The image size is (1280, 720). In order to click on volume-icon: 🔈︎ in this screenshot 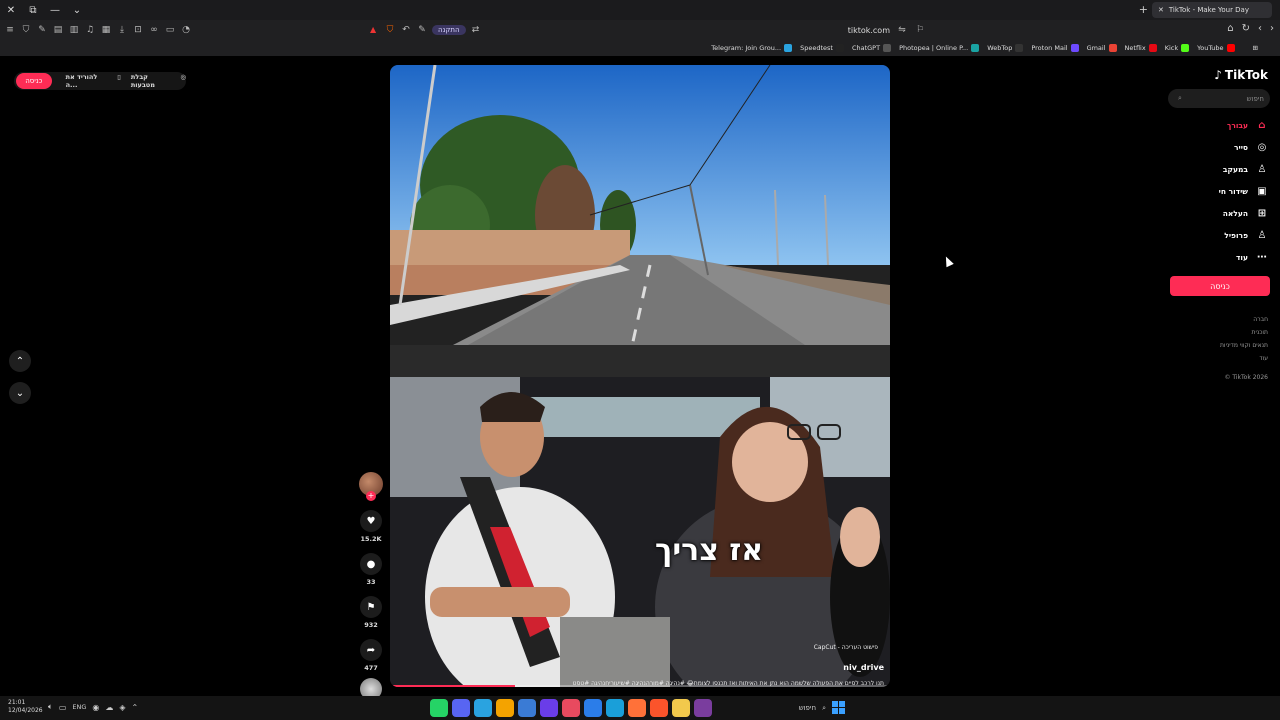, I will do `click(50, 707)`.